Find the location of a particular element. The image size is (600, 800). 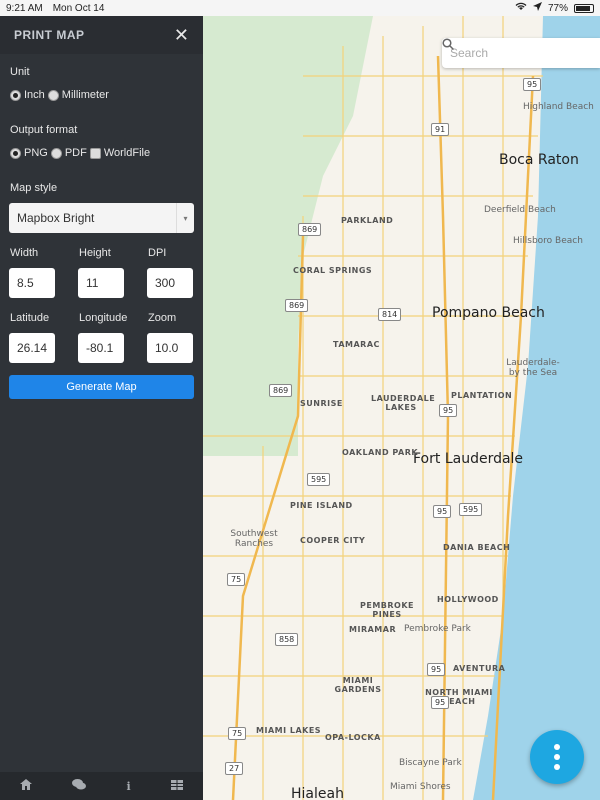

width-label: Width is located at coordinates (24, 253).